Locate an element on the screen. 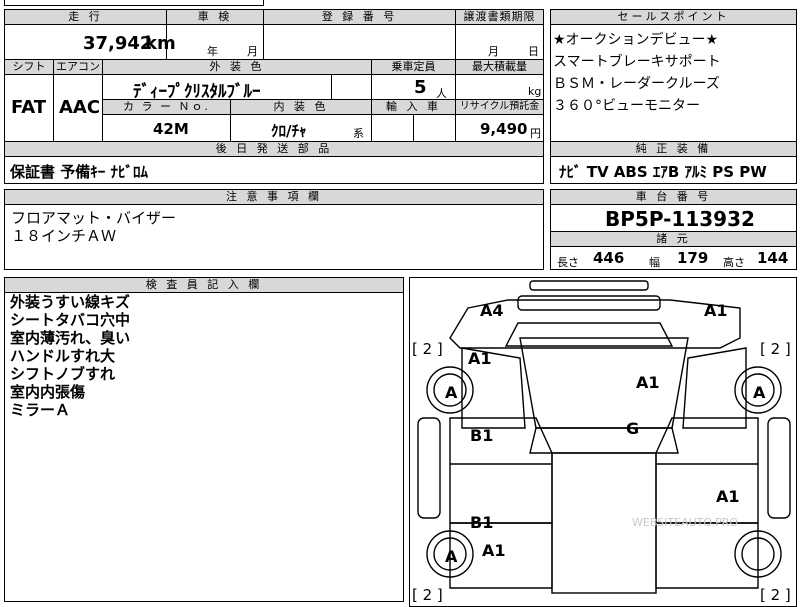 This screenshot has height=607, width=800. header-max-load: 最大積載量 is located at coordinates (499, 67).